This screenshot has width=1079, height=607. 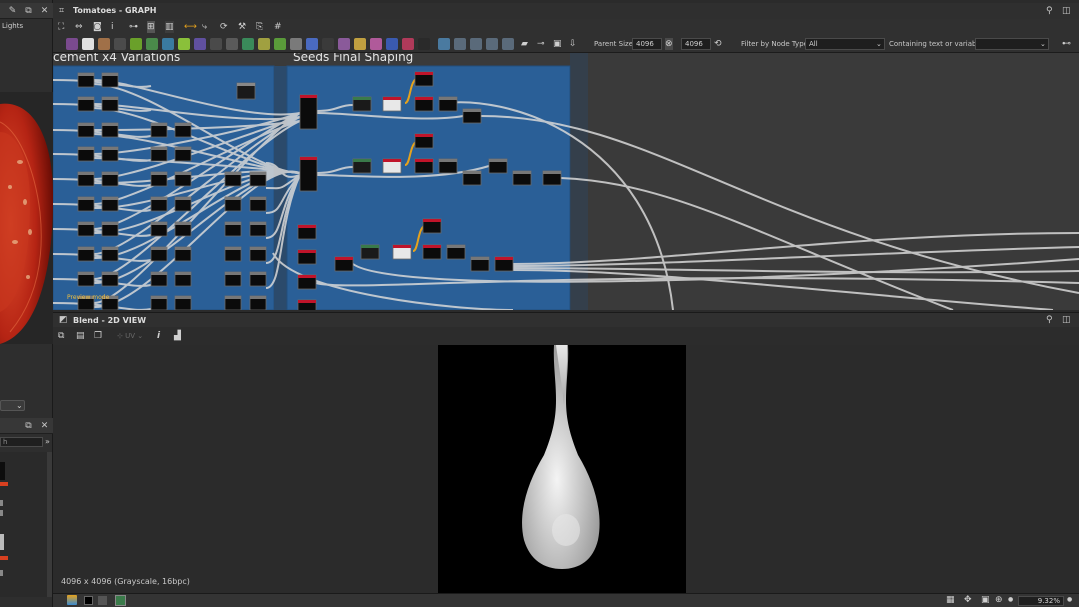 What do you see at coordinates (98, 336) in the screenshot?
I see `copy-icon: ❐` at bounding box center [98, 336].